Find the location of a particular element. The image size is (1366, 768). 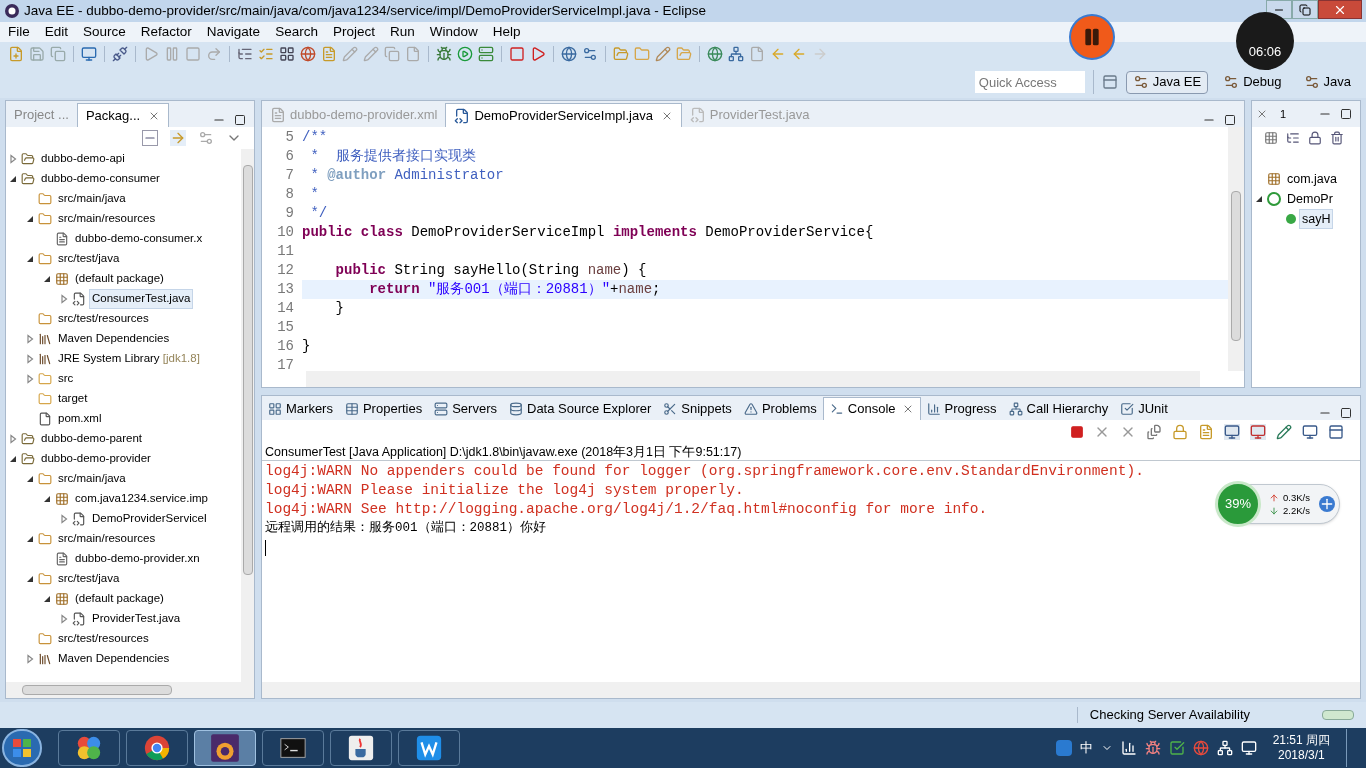

plug-icon is located at coordinates (120, 54).